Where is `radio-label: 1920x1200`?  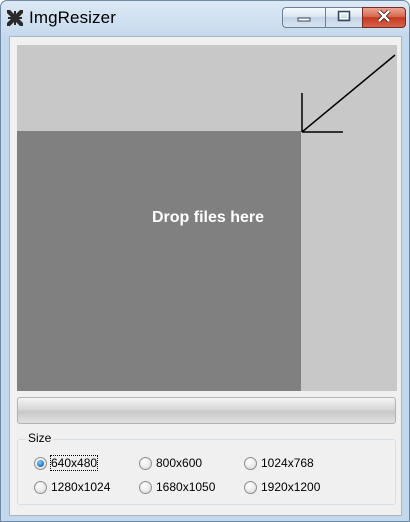 radio-label: 1920x1200 is located at coordinates (291, 487).